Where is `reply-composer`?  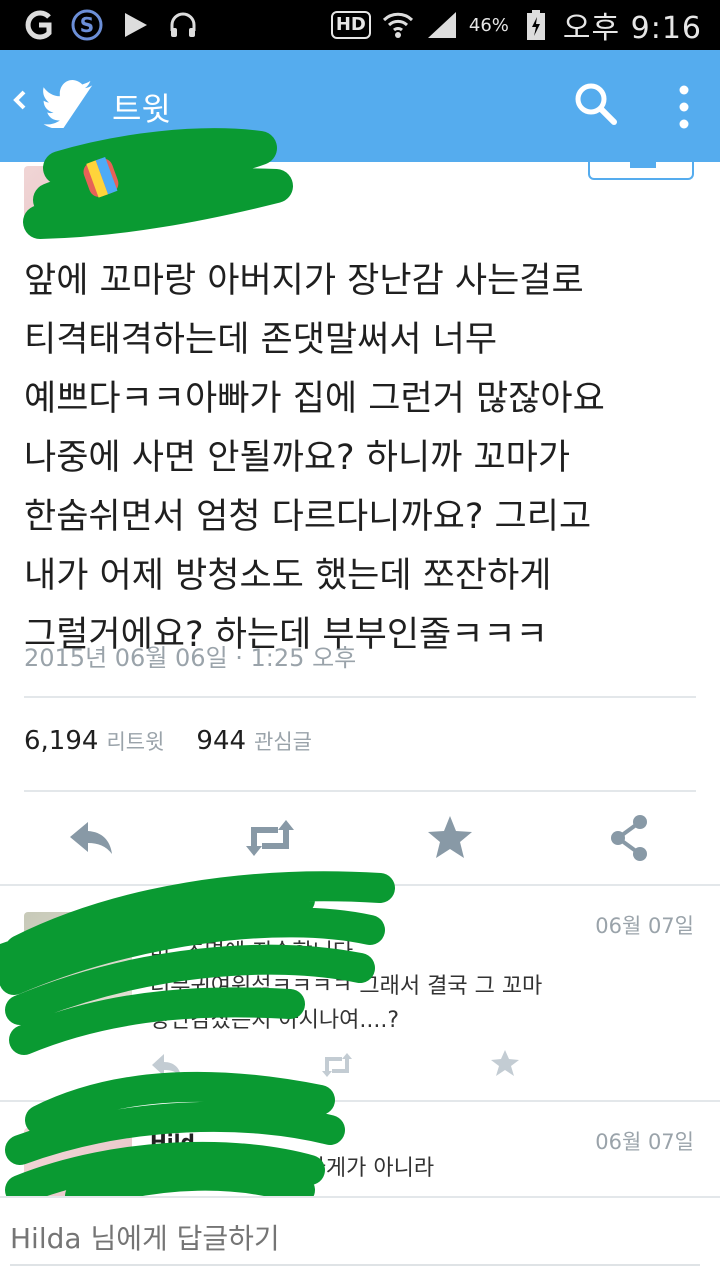 reply-composer is located at coordinates (360, 1238).